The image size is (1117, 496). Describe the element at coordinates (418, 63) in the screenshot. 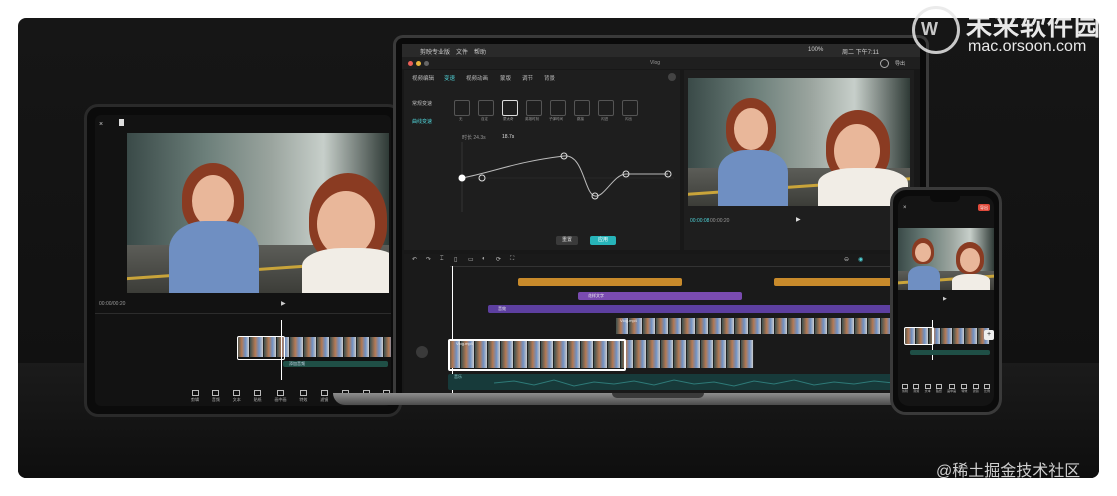

I see `minimize-window-button` at that location.